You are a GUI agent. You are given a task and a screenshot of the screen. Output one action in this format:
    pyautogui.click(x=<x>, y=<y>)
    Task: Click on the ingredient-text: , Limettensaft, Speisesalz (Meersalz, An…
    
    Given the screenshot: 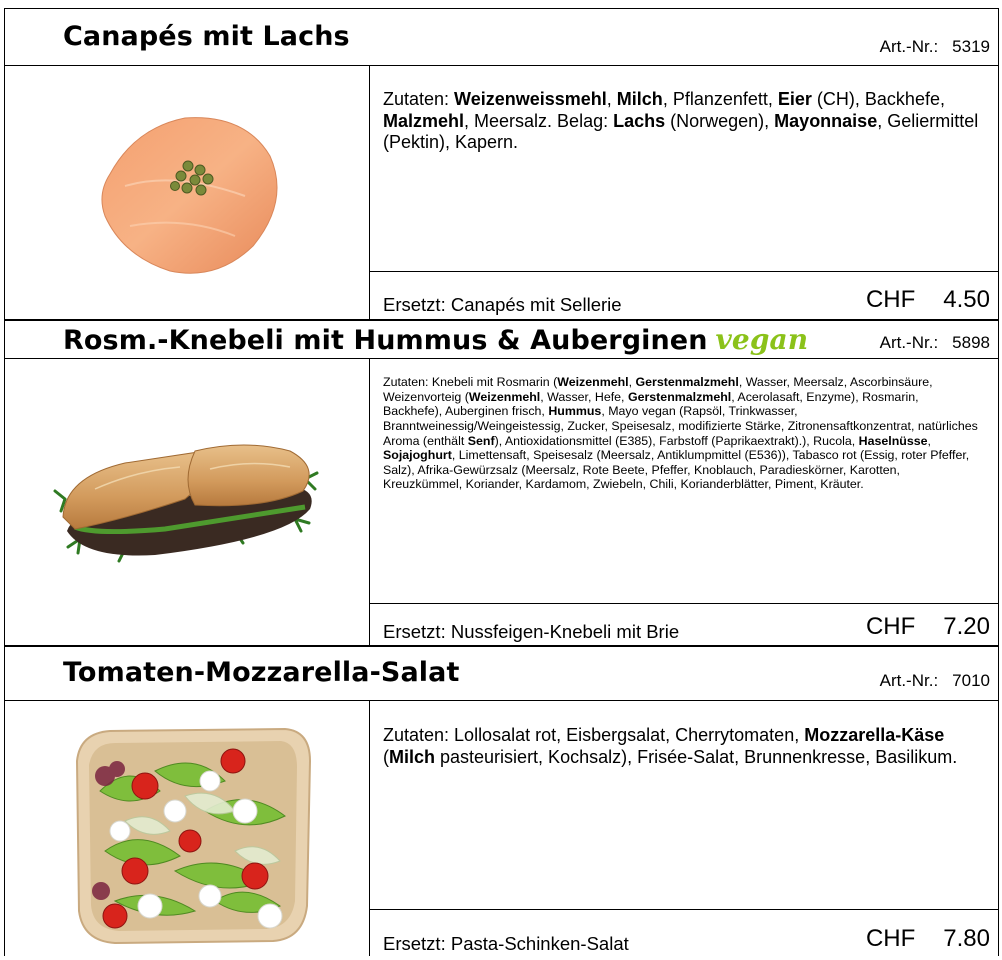 What is the action you would take?
    pyautogui.click(x=676, y=470)
    